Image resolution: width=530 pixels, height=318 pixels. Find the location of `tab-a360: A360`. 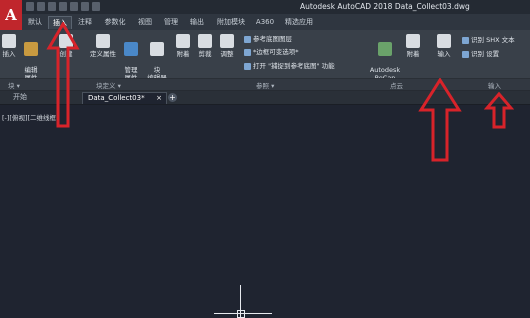

tab-a360: A360 is located at coordinates (265, 22).